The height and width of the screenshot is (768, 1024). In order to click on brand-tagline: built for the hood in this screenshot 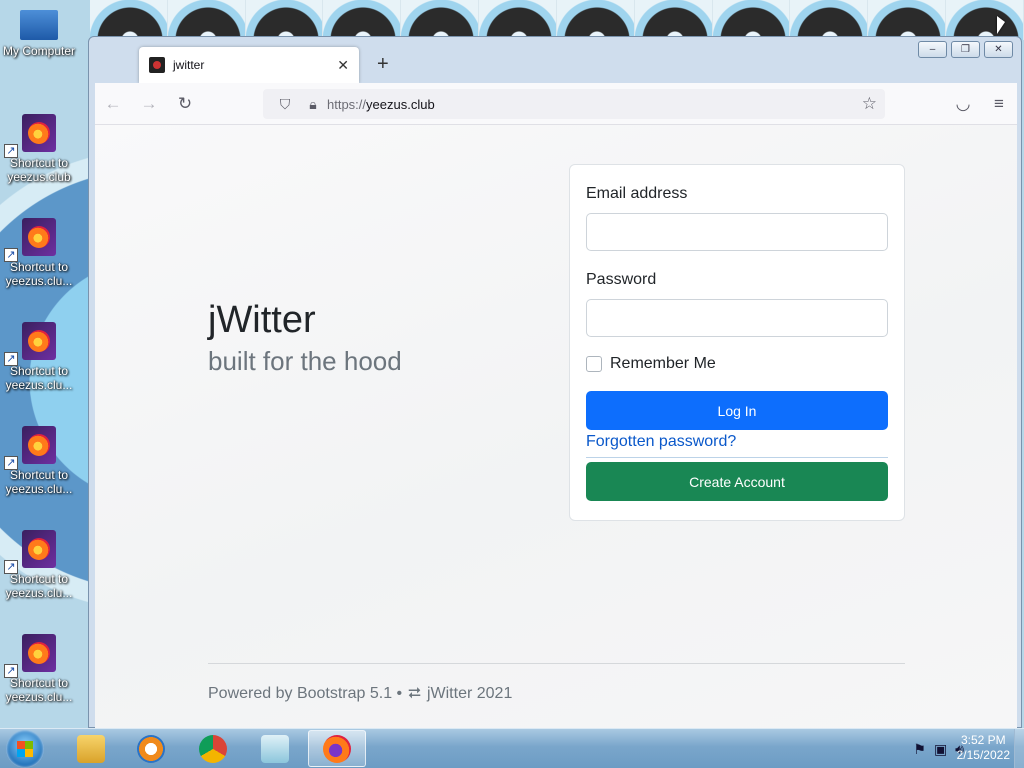, I will do `click(305, 361)`.